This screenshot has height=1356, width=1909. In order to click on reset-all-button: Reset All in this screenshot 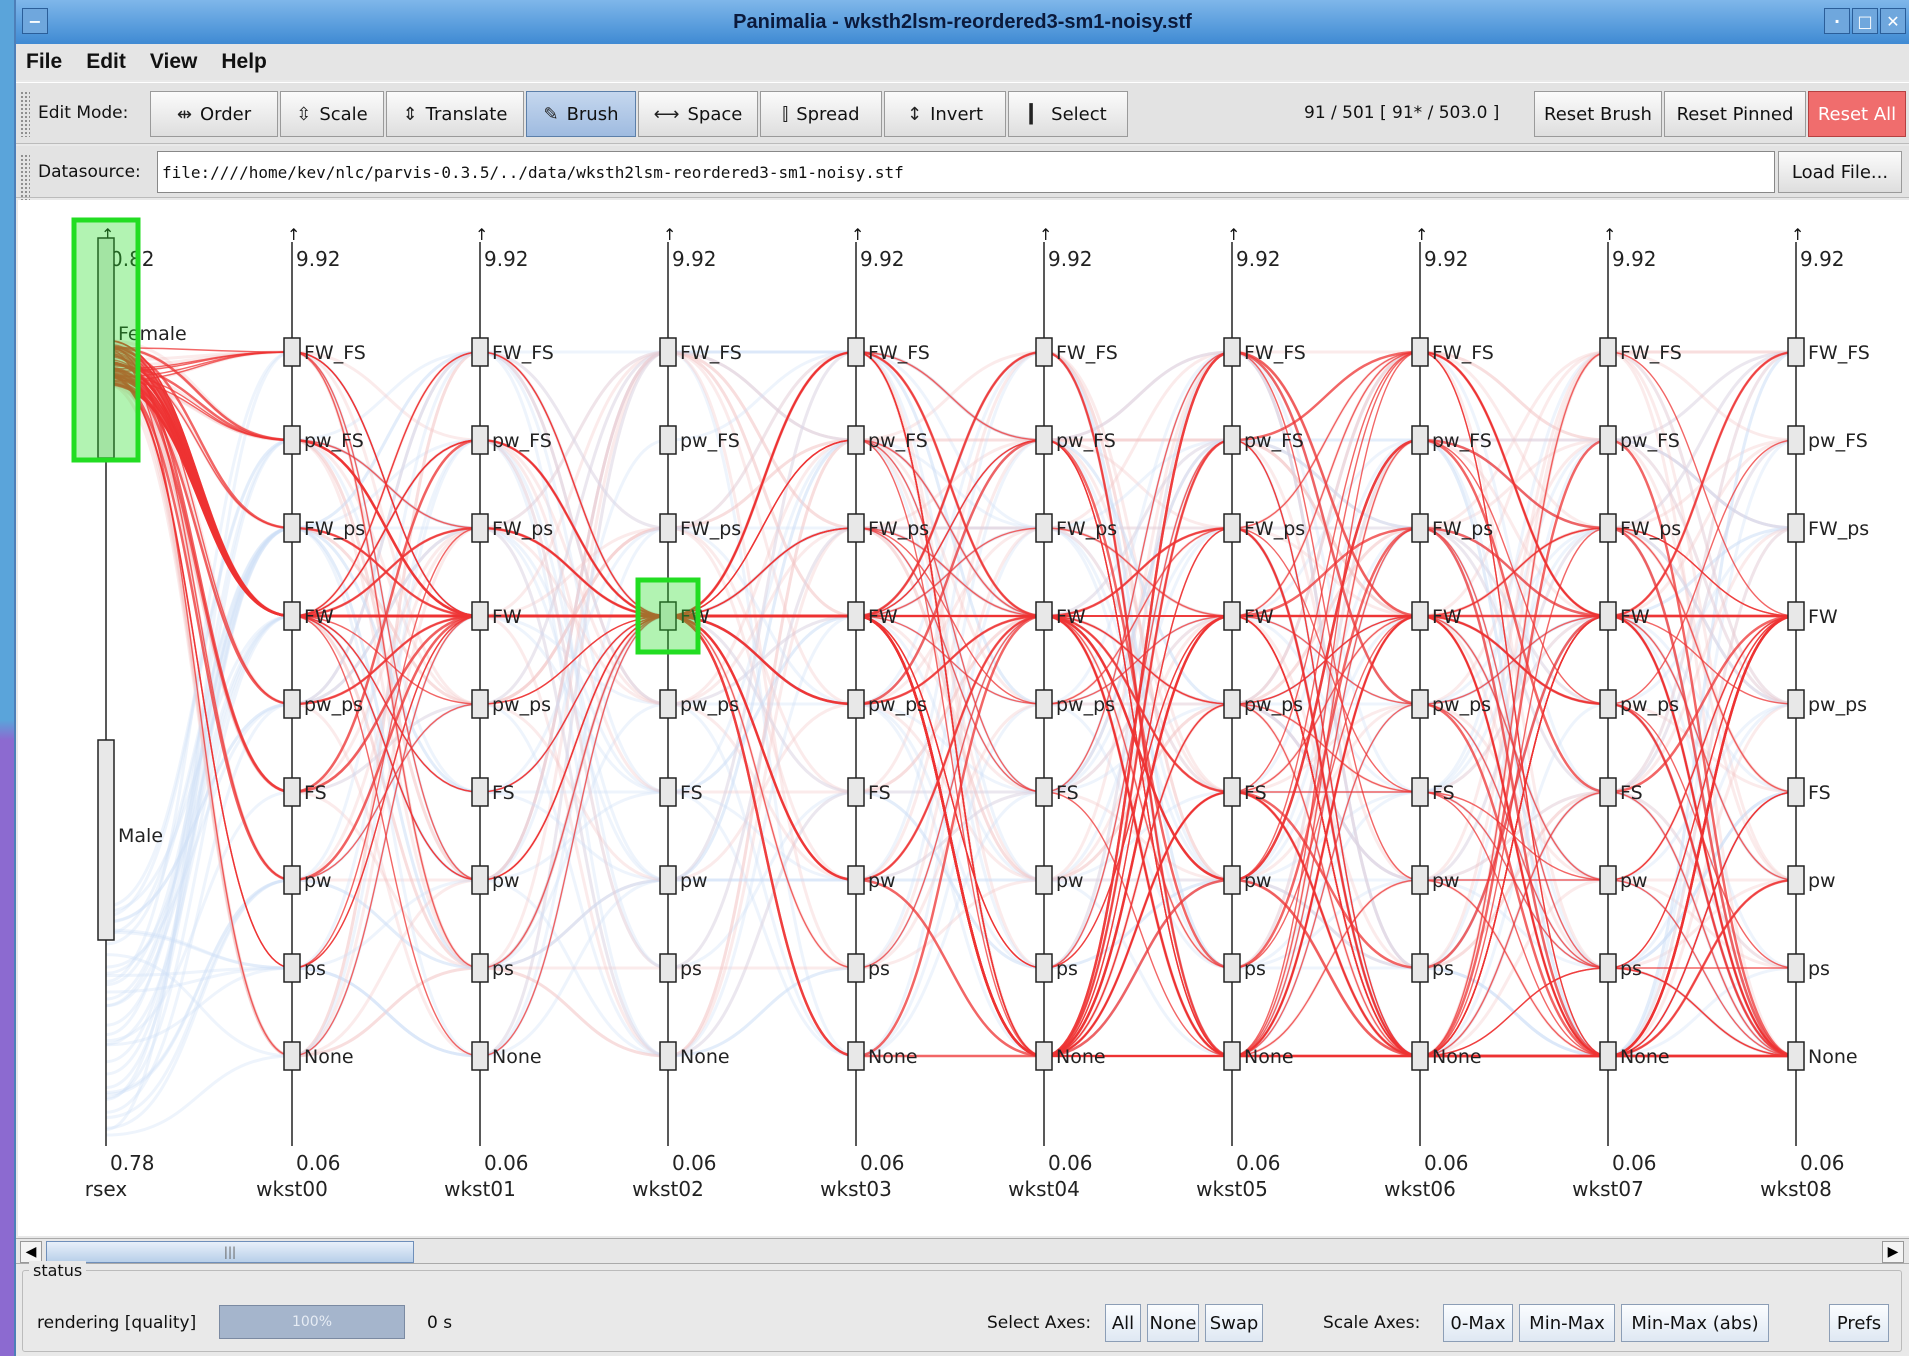, I will do `click(1857, 114)`.